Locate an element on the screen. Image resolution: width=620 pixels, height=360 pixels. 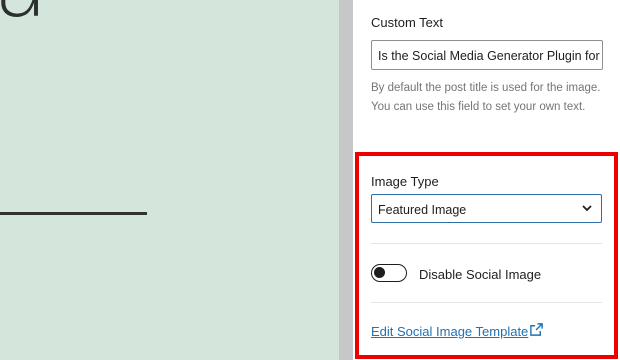
image-type-select: Featured Image is located at coordinates (486, 208).